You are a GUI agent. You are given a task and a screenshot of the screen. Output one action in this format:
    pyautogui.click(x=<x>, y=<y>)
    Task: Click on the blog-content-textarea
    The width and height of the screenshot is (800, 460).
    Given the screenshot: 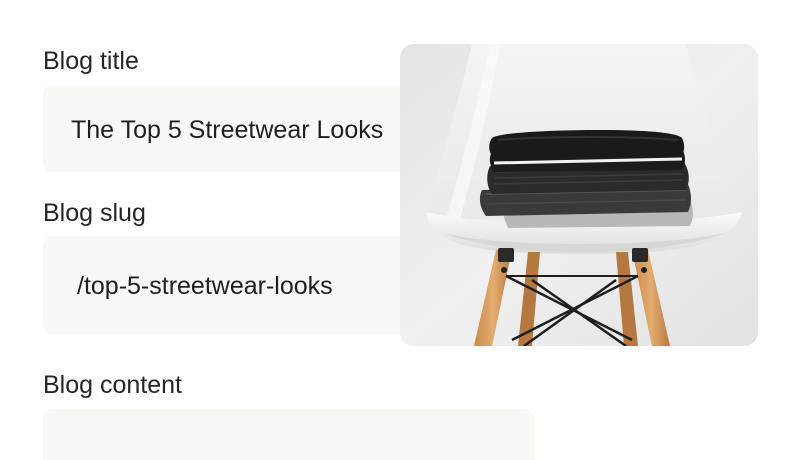 What is the action you would take?
    pyautogui.click(x=288, y=434)
    